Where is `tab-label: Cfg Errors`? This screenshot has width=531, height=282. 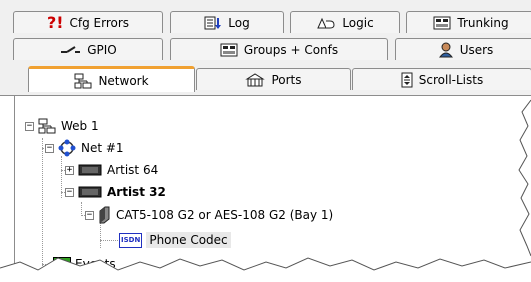
tab-label: Cfg Errors is located at coordinates (99, 22).